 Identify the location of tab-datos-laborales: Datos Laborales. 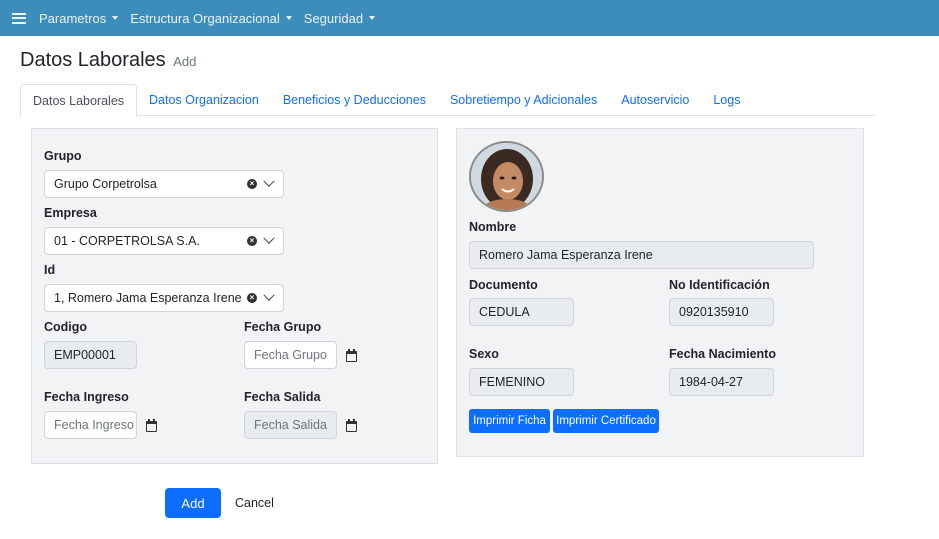
(79, 100).